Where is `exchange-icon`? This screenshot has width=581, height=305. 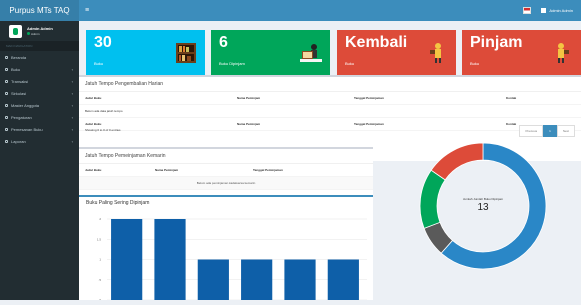
exchange-icon is located at coordinates (6, 81).